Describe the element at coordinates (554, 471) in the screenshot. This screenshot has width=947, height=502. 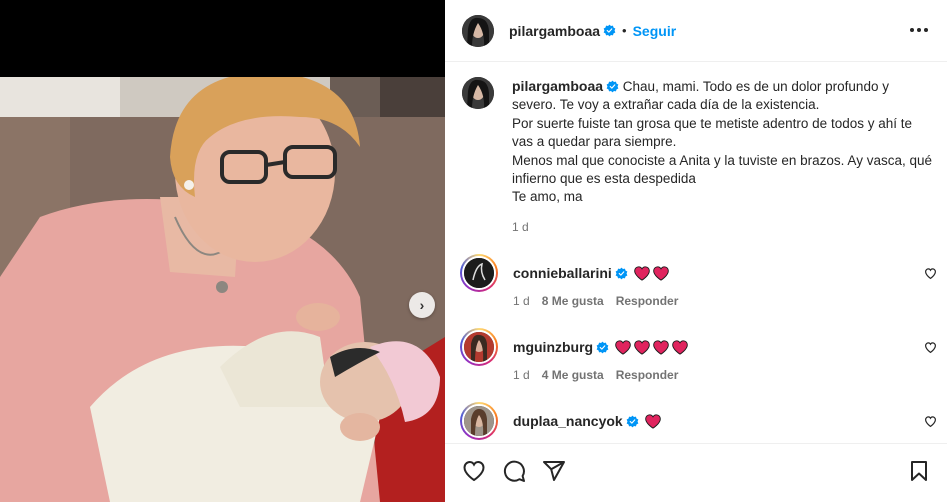
I see `paper-plane-icon` at that location.